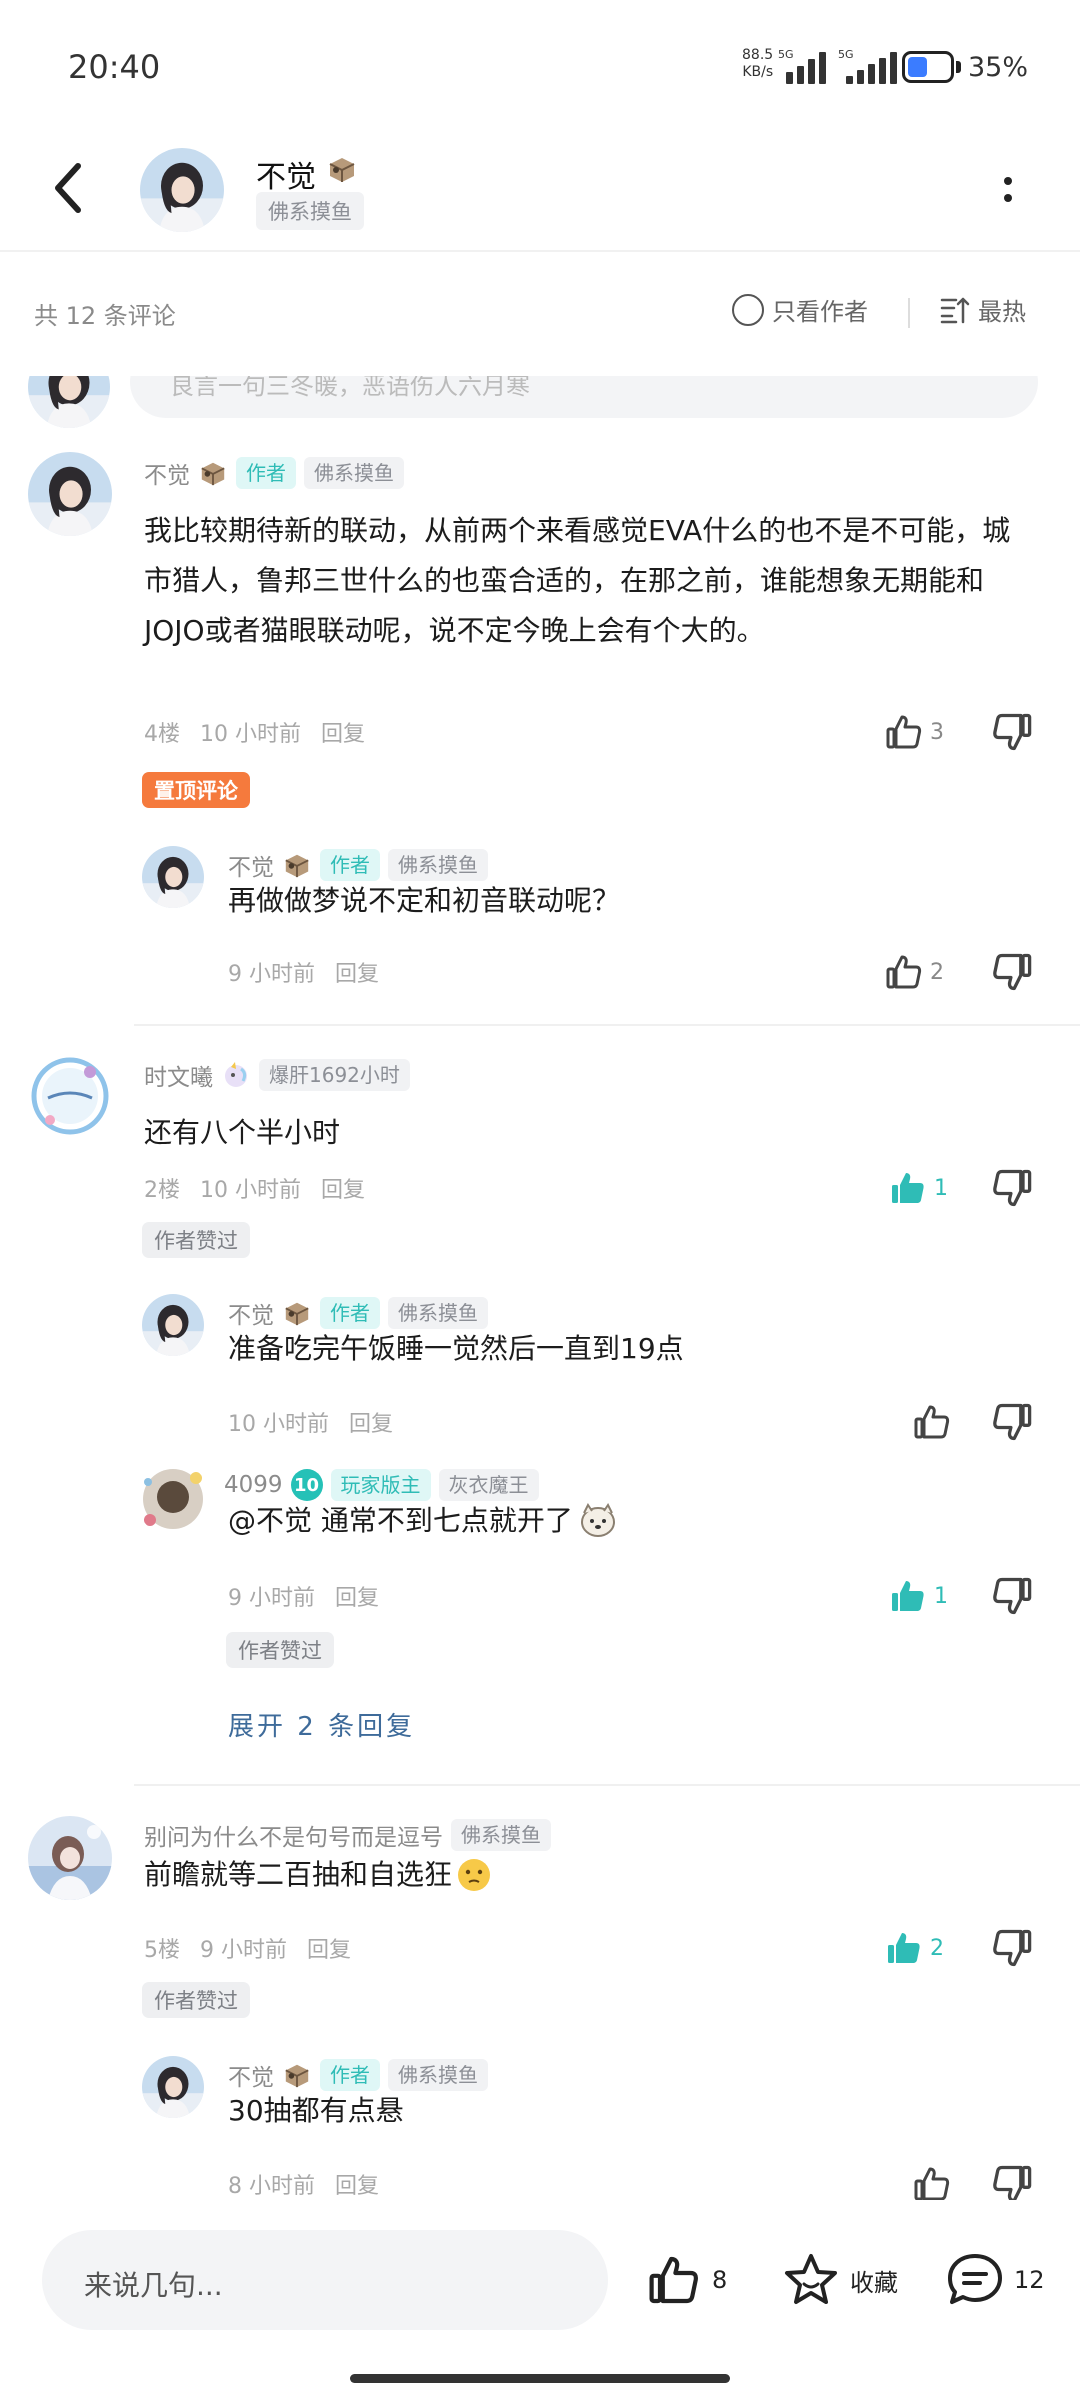  I want to click on post-header: 不觉 佛系摸鱼, so click(540, 191).